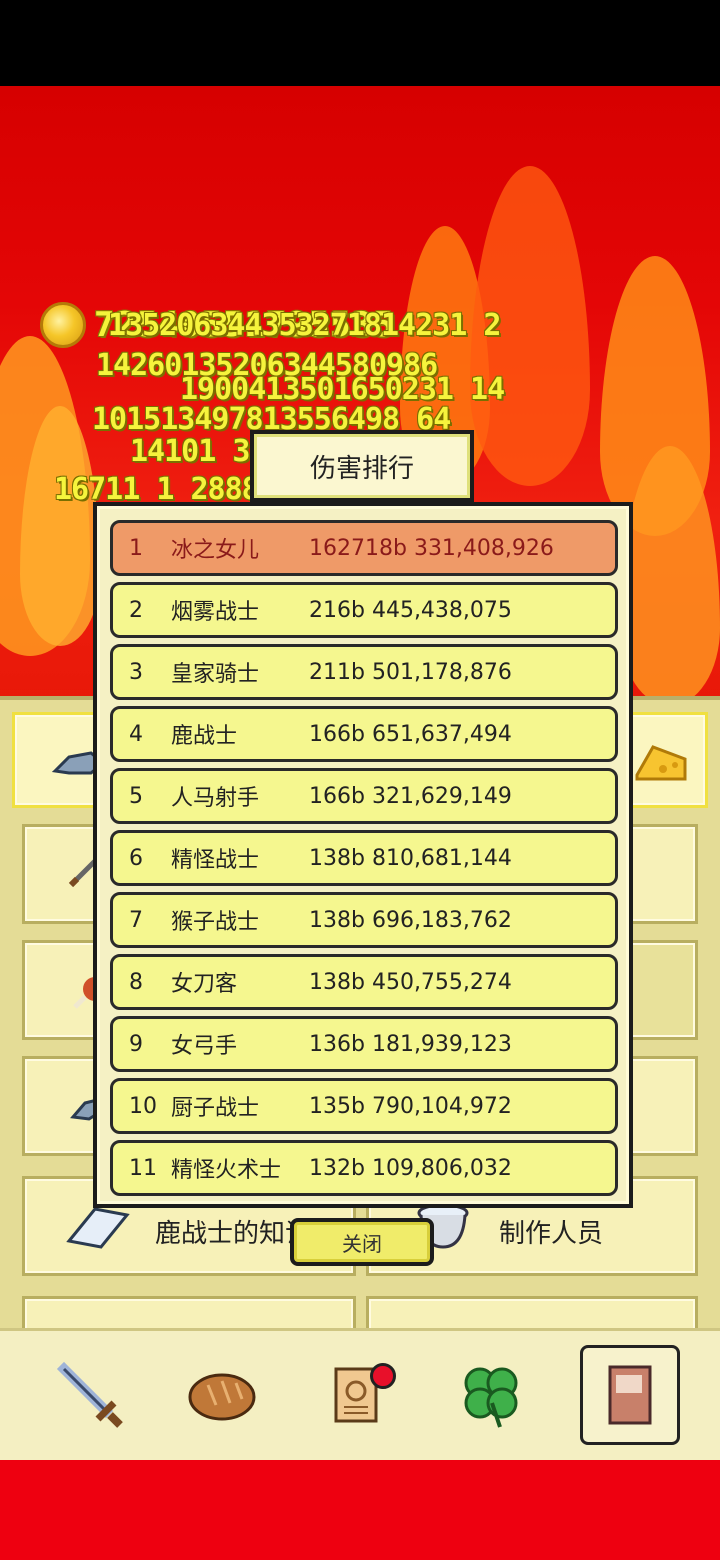  I want to click on damage-value: 135b 790,104,972, so click(410, 1106).